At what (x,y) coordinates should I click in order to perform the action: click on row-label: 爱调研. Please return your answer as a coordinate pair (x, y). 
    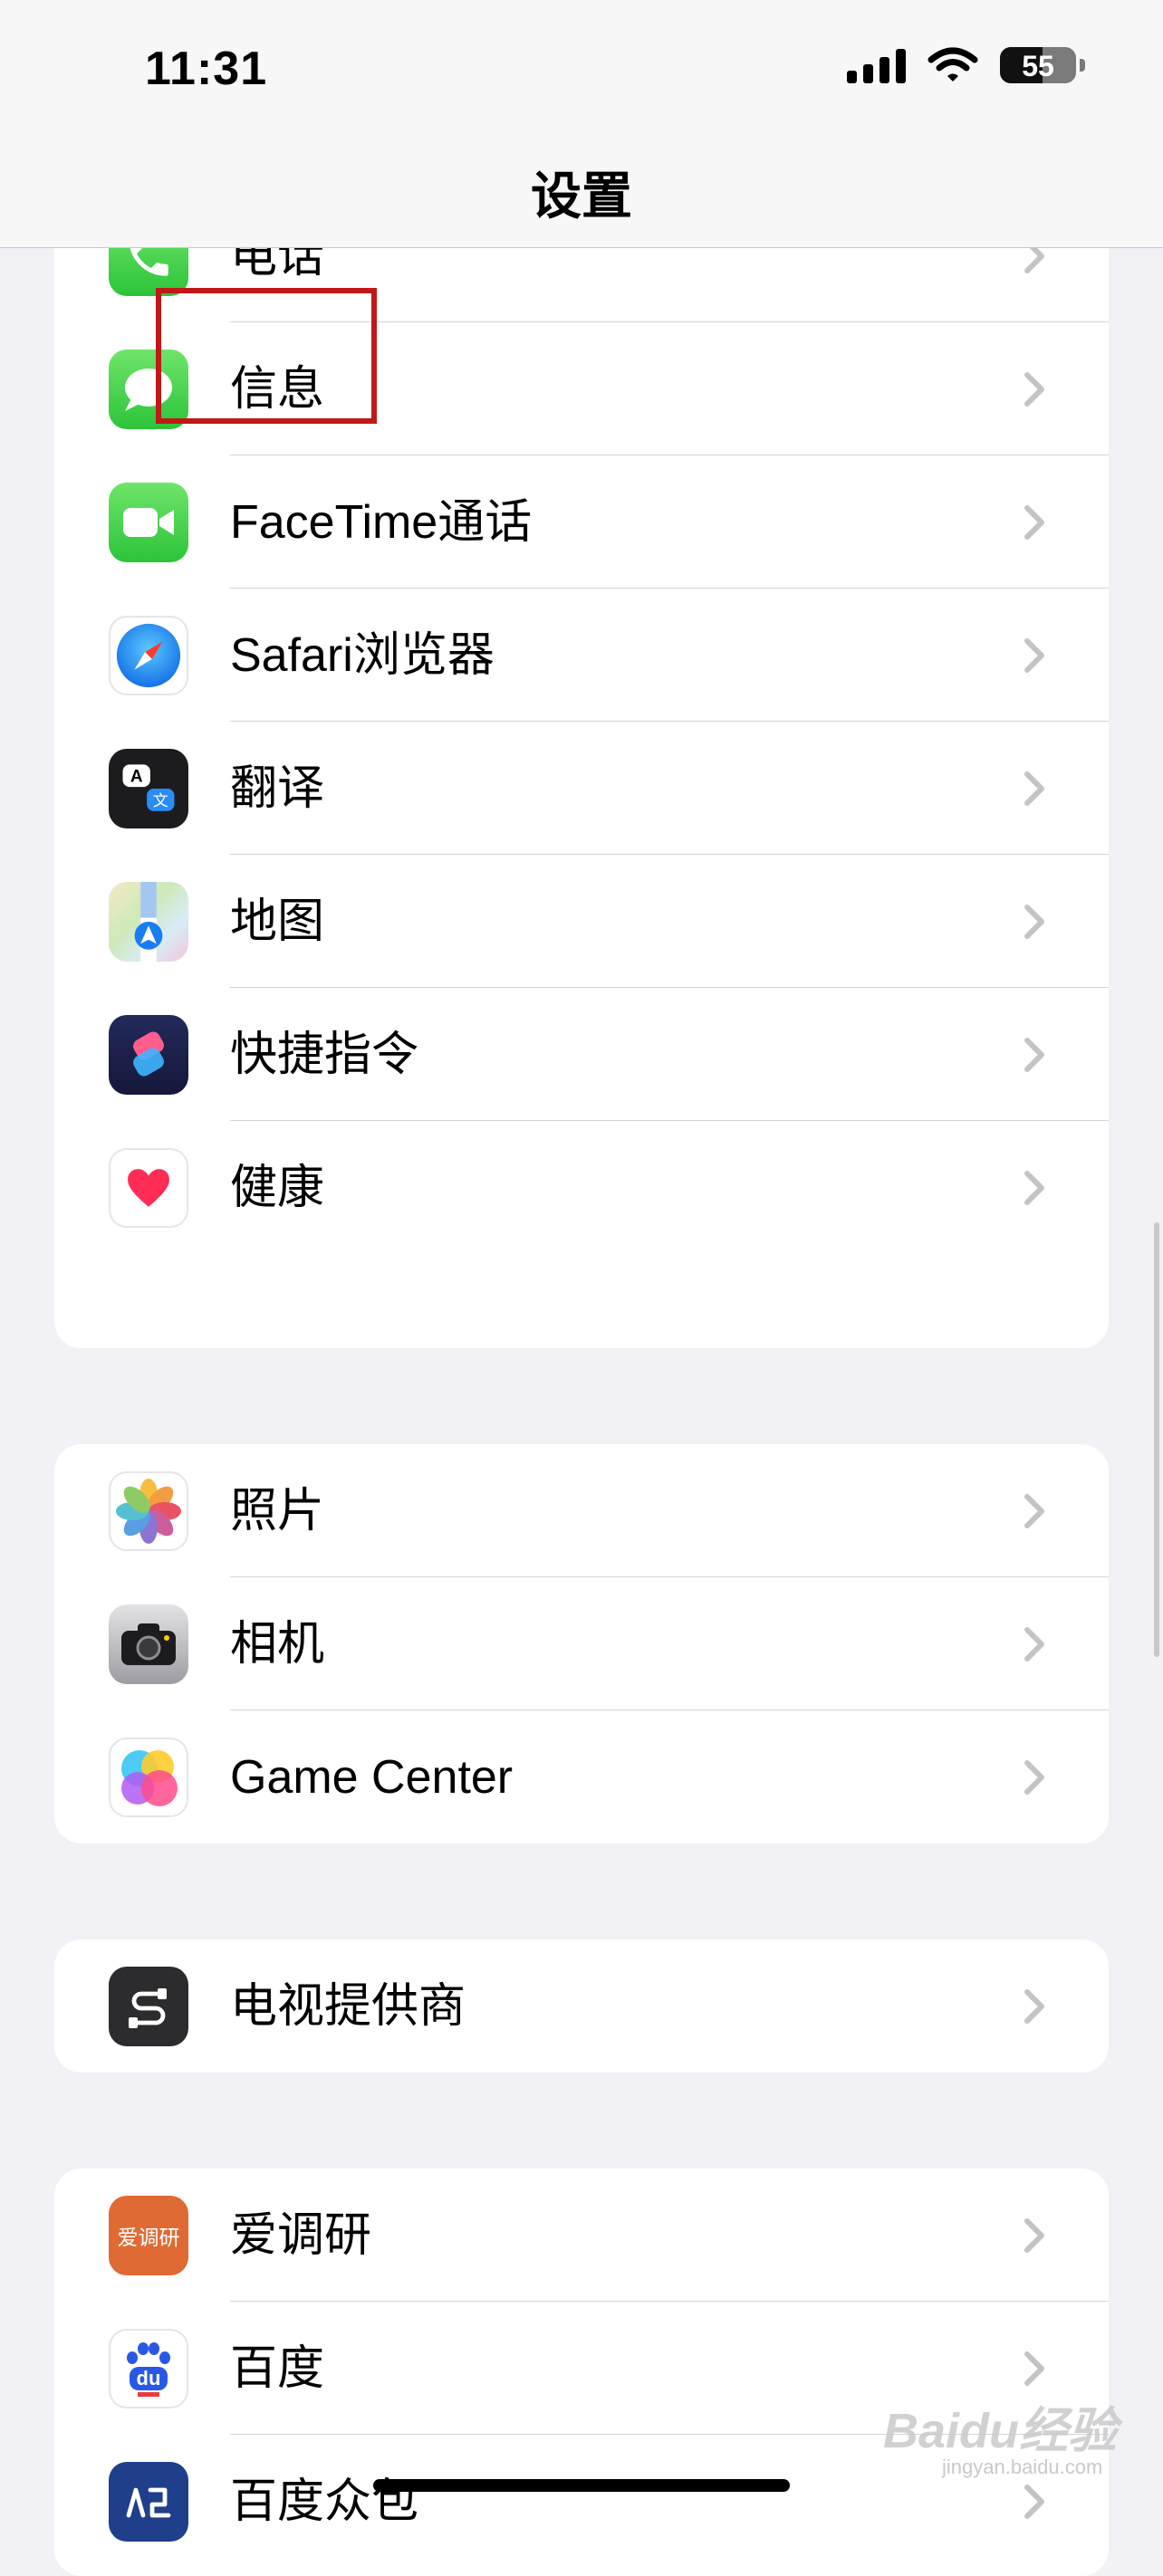
    Looking at the image, I should click on (301, 2235).